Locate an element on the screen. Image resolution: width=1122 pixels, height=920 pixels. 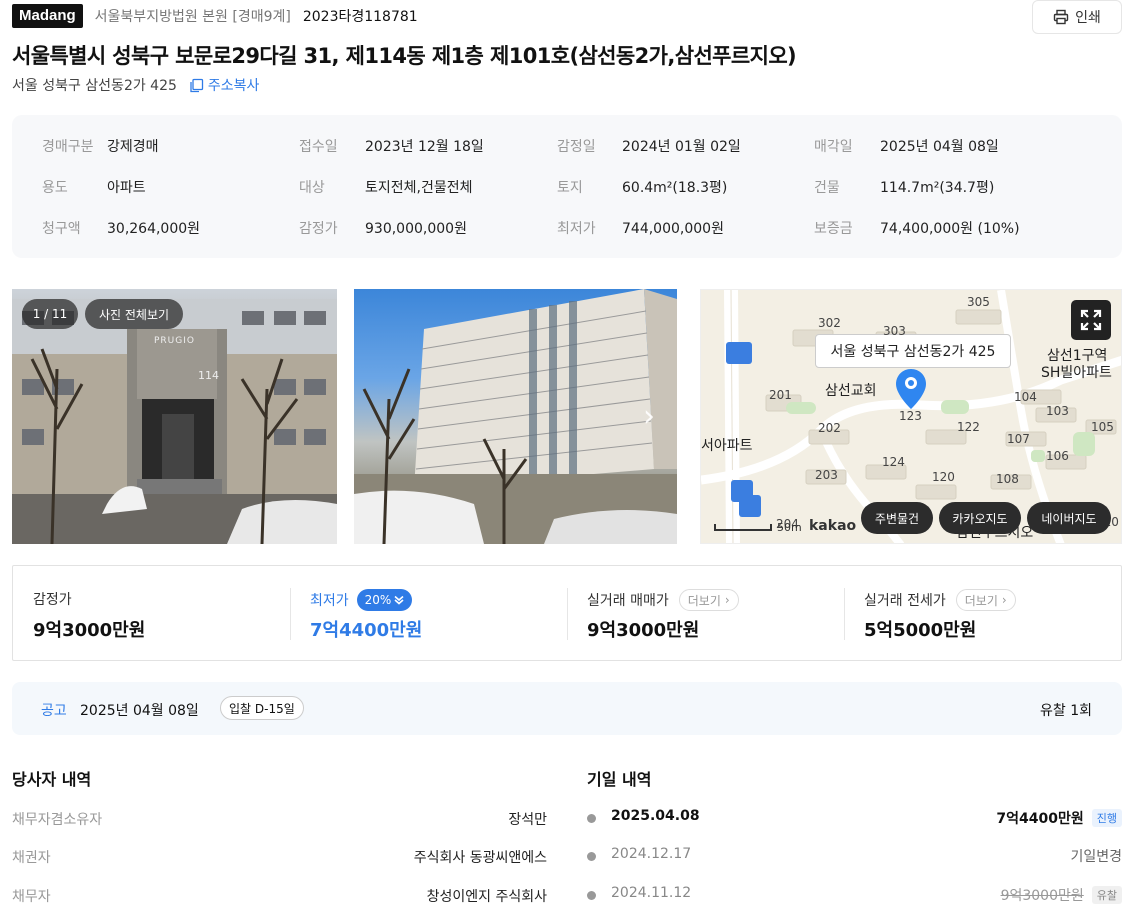
history-row: 2024.11.12 9억3000만원 유찰 is located at coordinates (854, 895).